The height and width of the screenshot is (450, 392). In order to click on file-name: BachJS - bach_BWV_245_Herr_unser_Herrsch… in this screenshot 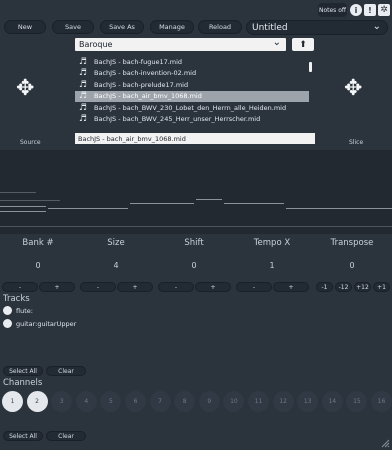, I will do `click(177, 119)`.